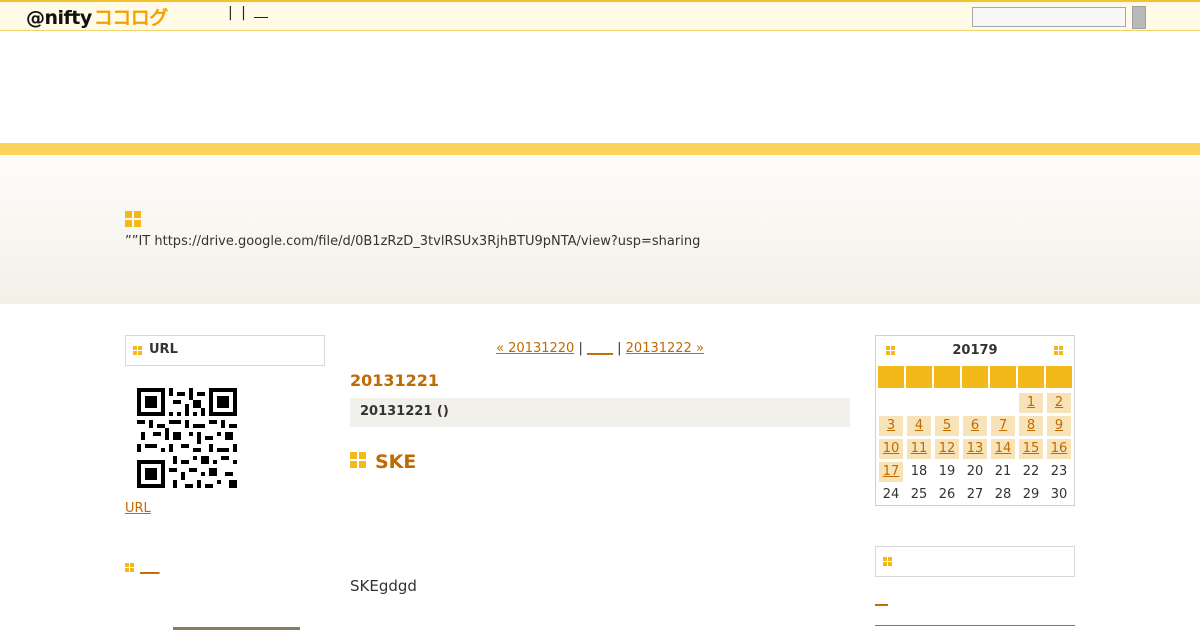 This screenshot has width=1200, height=630. Describe the element at coordinates (59, 18) in the screenshot. I see `logo-prefix: @nifty` at that location.